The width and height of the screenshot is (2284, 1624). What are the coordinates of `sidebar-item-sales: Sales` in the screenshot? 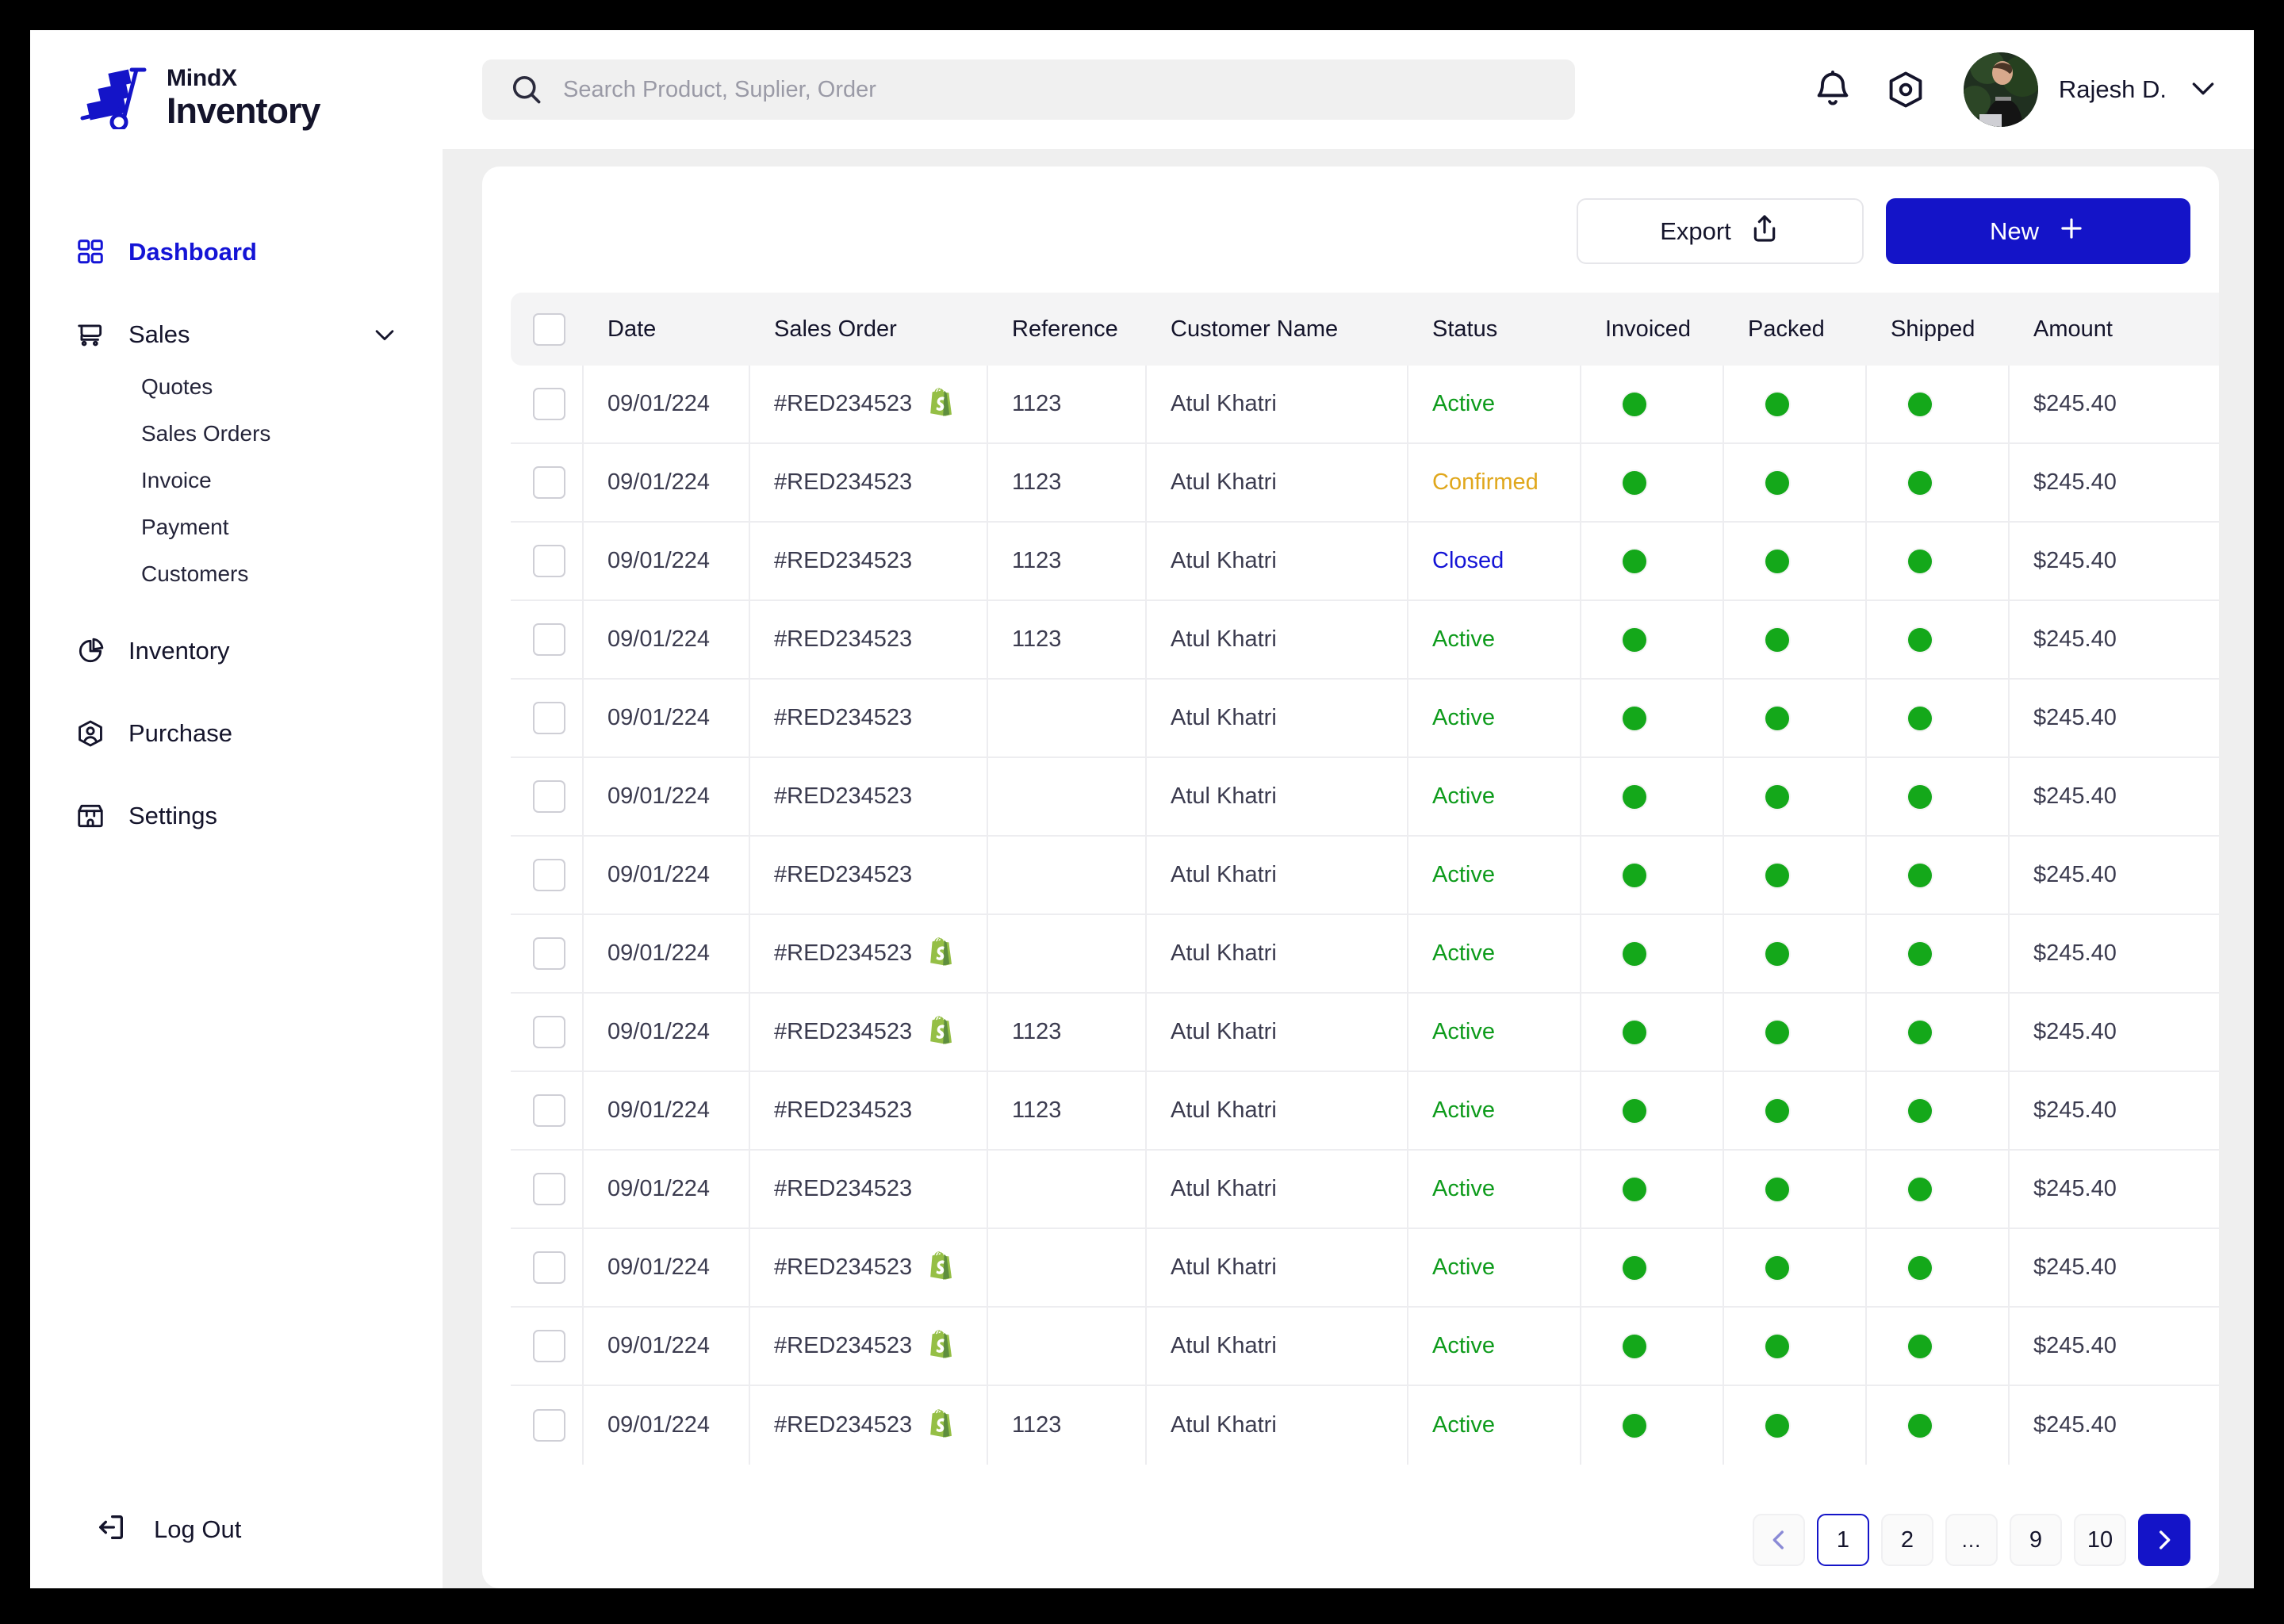 It's located at (236, 334).